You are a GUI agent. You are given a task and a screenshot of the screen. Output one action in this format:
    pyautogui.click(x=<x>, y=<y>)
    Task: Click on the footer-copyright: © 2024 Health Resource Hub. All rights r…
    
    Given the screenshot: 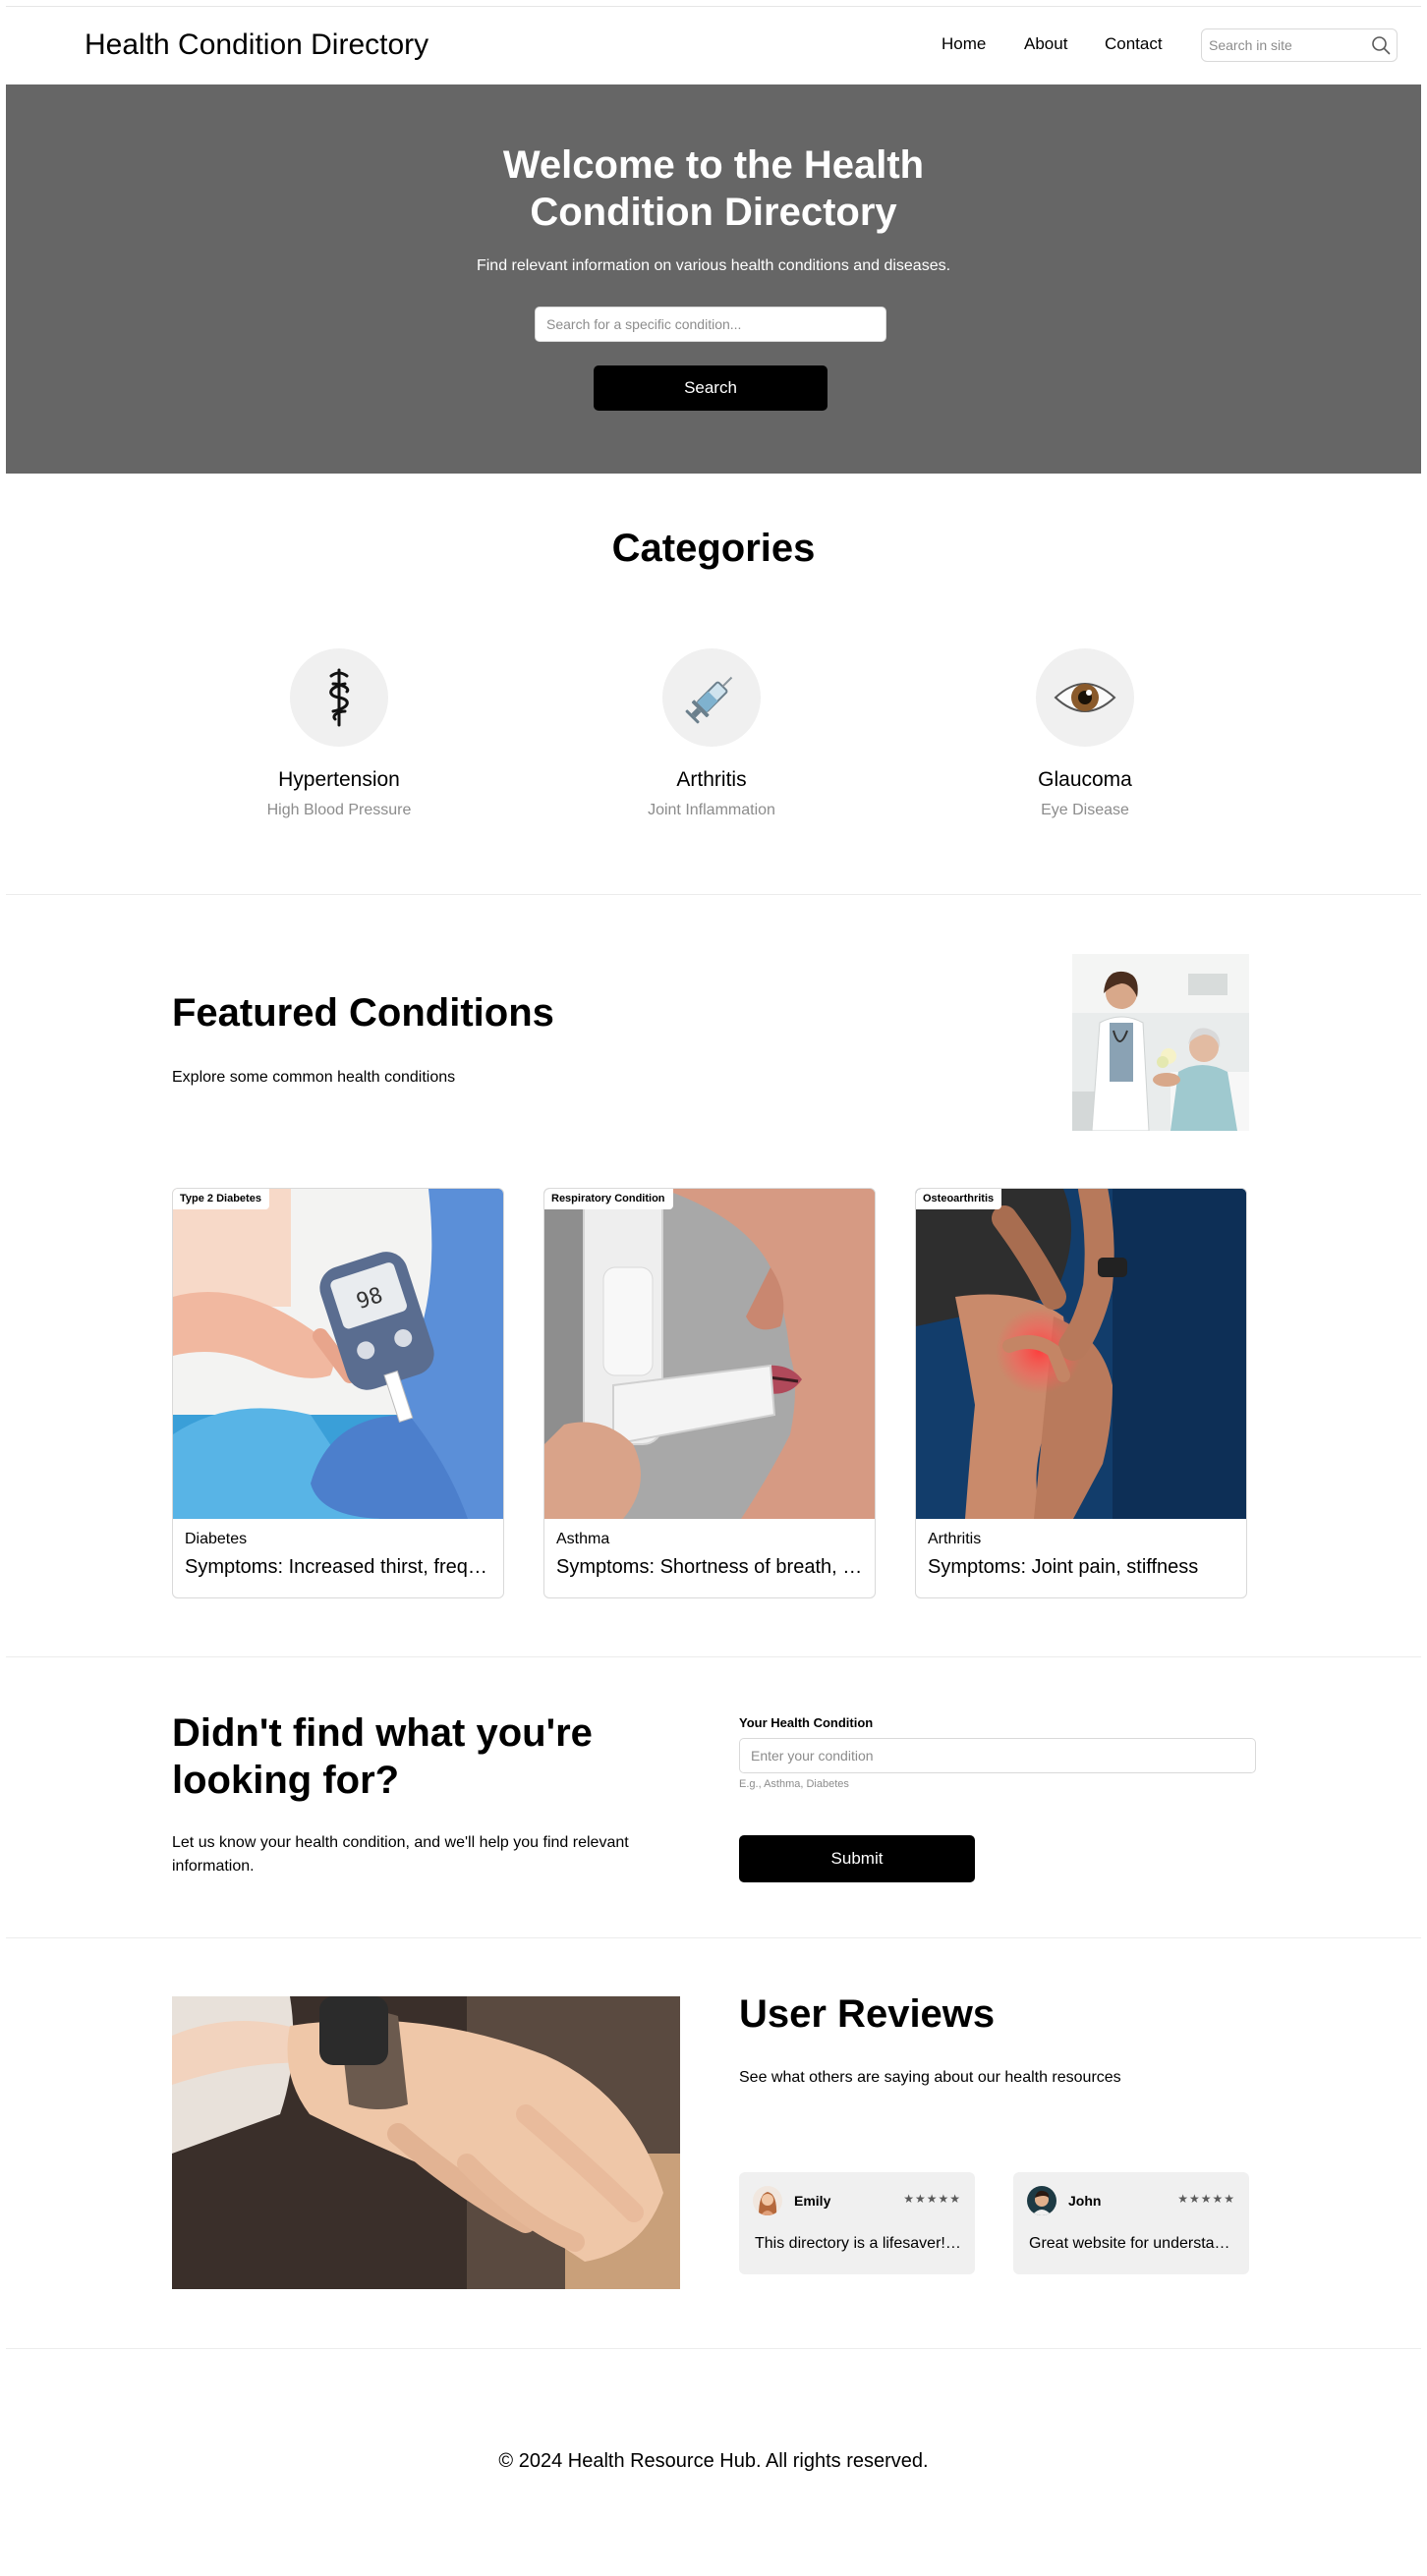 What is the action you would take?
    pyautogui.click(x=713, y=2461)
    